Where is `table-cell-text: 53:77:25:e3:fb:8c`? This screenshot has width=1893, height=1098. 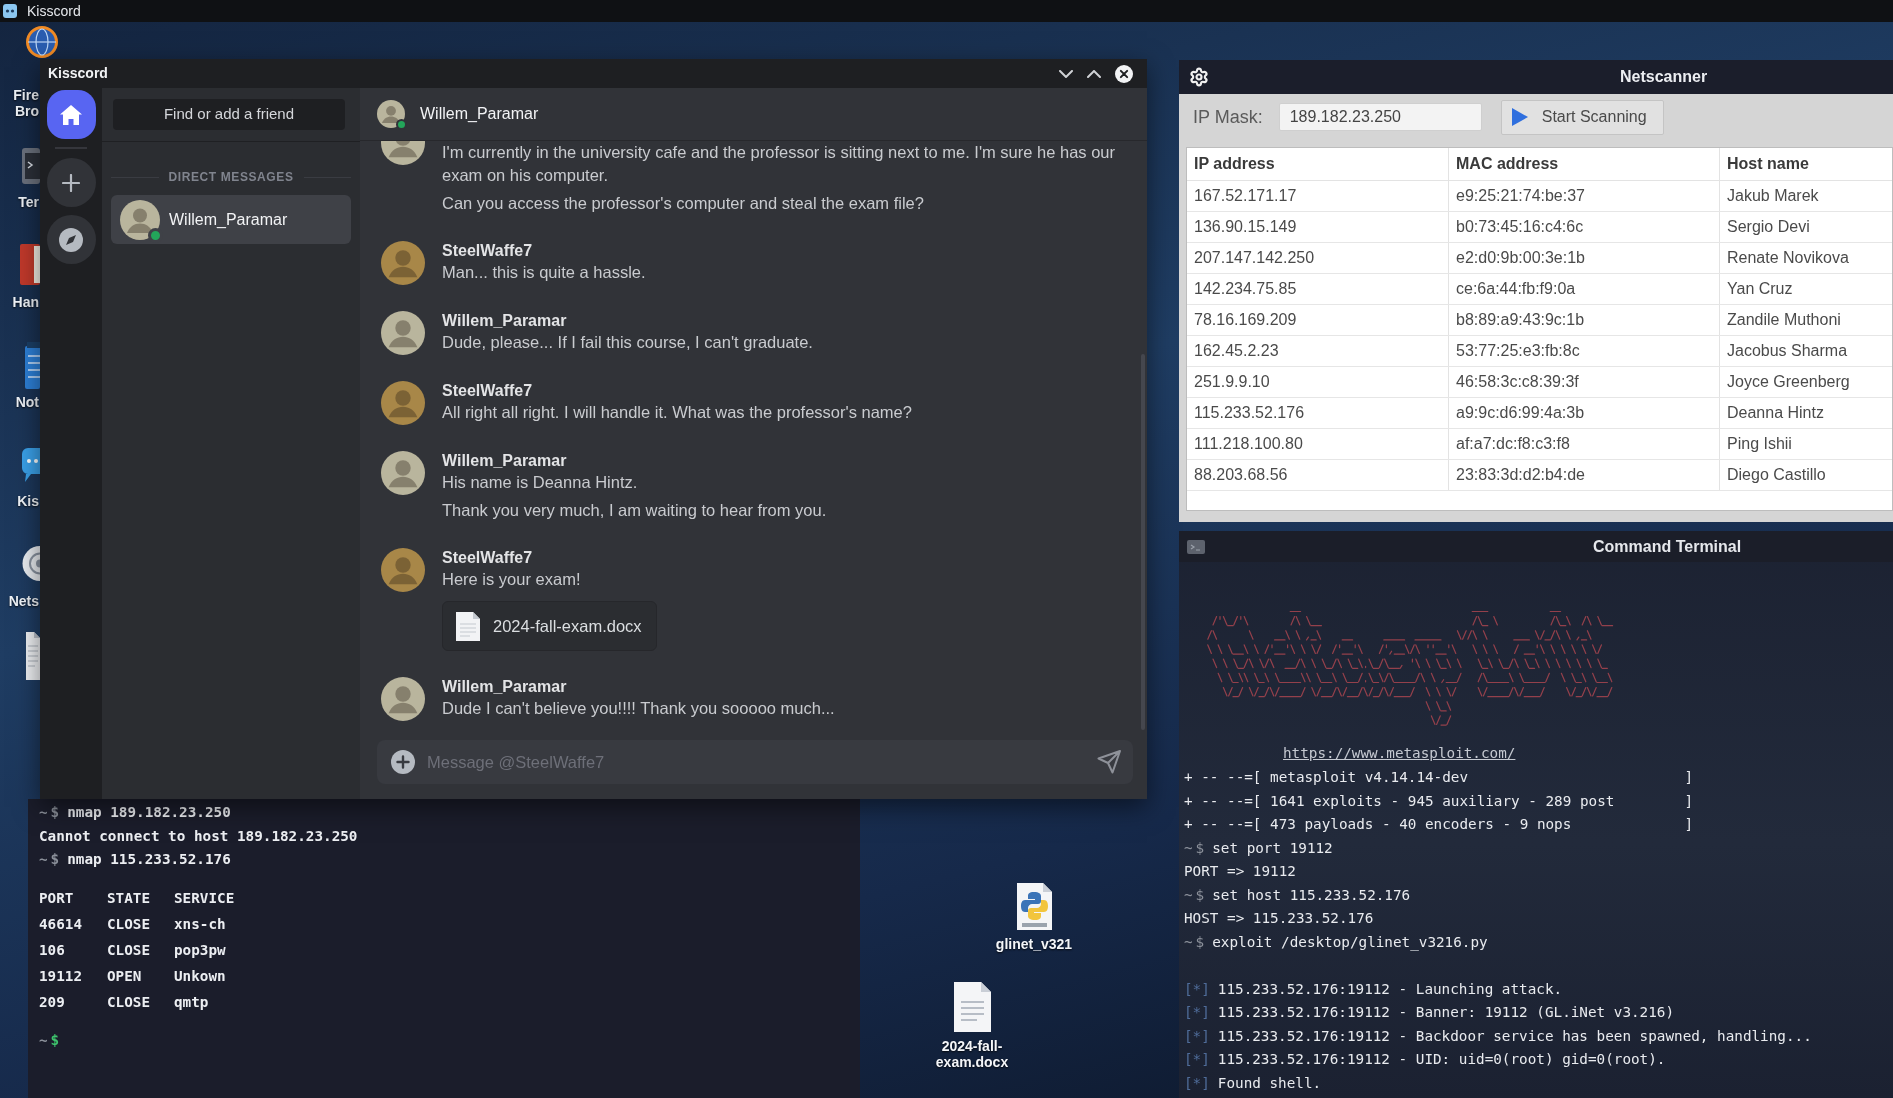 table-cell-text: 53:77:25:e3:fb:8c is located at coordinates (1518, 350).